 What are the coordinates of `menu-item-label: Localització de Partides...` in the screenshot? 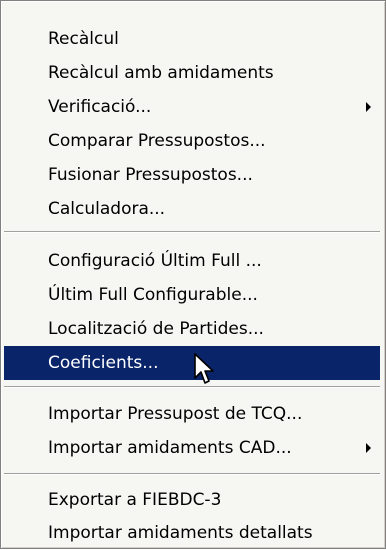 It's located at (156, 329).